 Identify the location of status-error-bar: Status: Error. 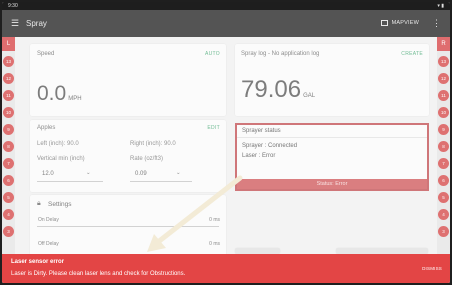
(332, 184).